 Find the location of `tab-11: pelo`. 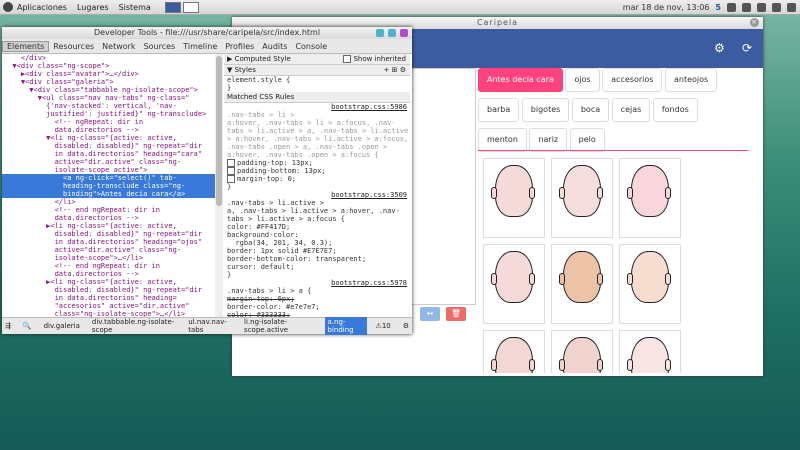

tab-11: pelo is located at coordinates (587, 140).